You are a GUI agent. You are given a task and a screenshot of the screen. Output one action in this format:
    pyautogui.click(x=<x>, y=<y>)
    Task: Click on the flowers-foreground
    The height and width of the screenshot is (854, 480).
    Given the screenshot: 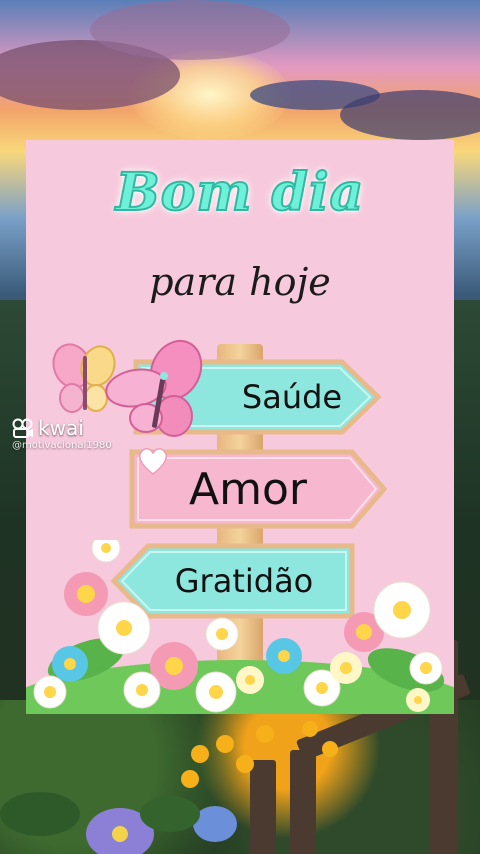 What is the action you would take?
    pyautogui.click(x=169, y=787)
    